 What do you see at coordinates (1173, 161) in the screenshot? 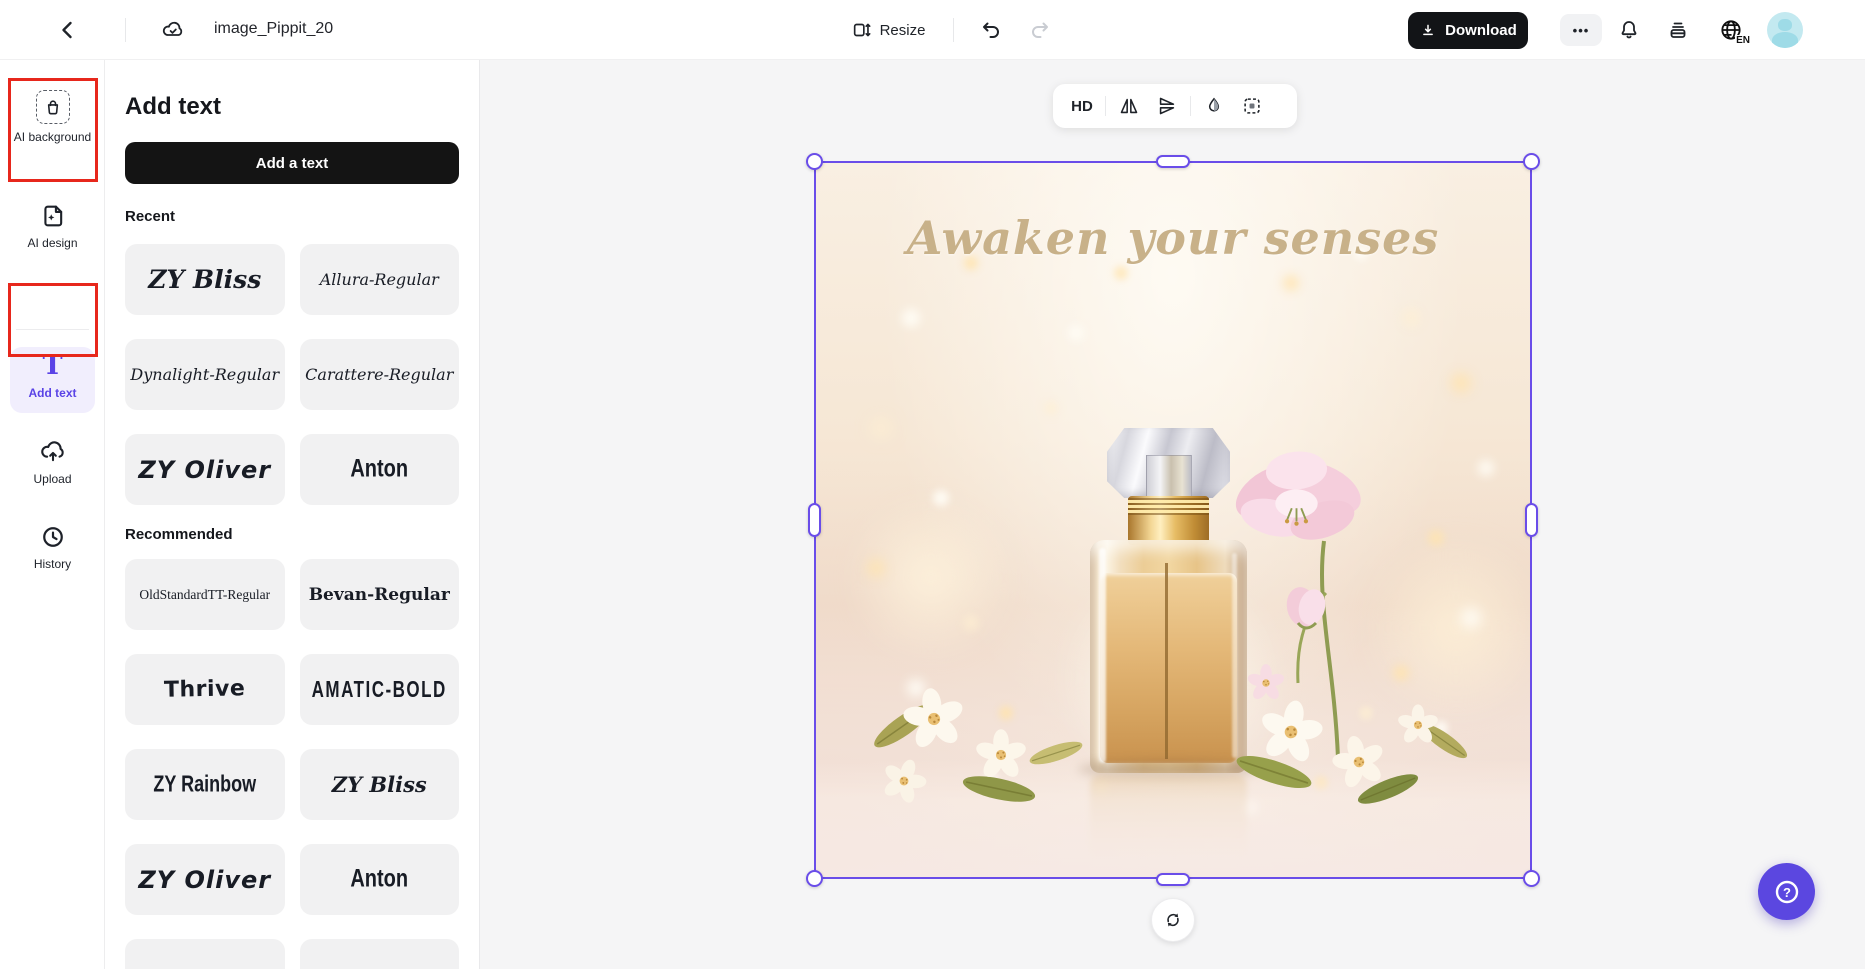
I see `selection-handle-top-center` at bounding box center [1173, 161].